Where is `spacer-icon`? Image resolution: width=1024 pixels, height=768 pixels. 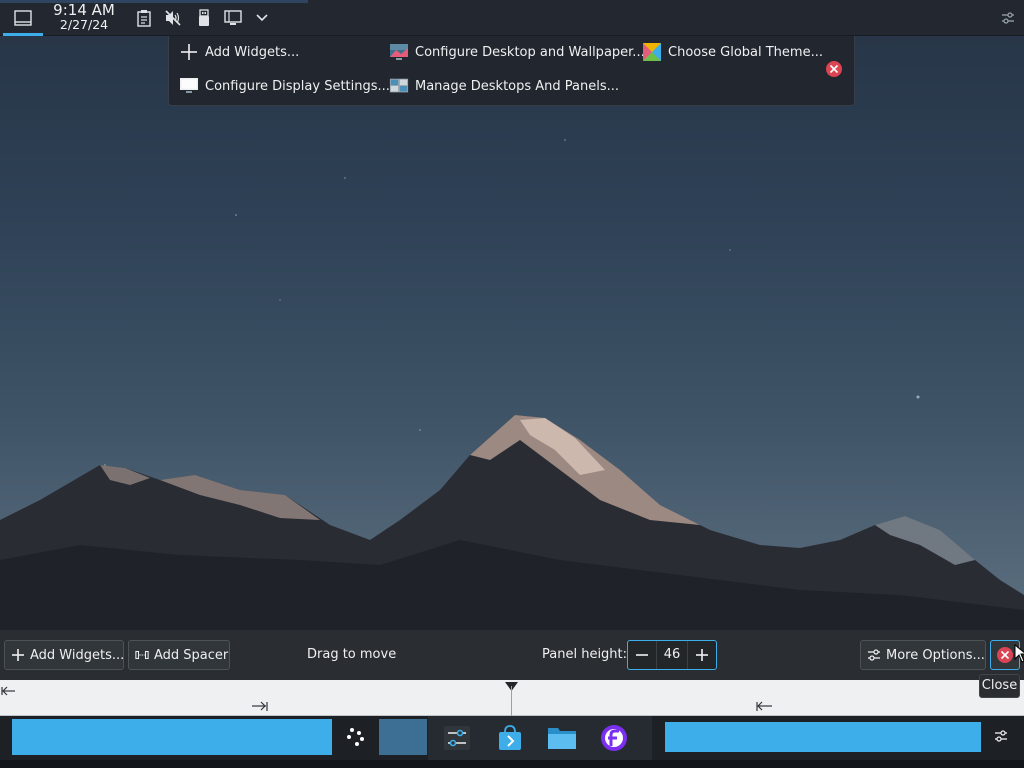 spacer-icon is located at coordinates (142, 655).